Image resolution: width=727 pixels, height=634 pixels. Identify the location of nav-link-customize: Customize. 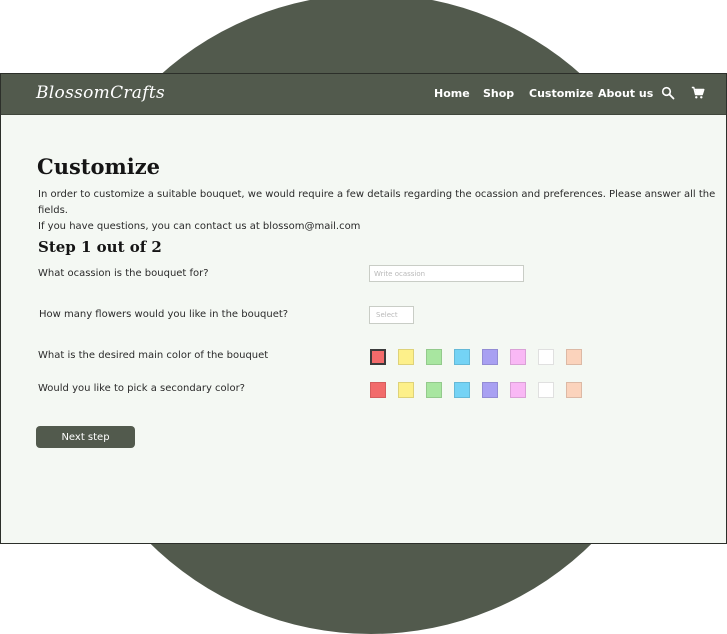
(561, 93).